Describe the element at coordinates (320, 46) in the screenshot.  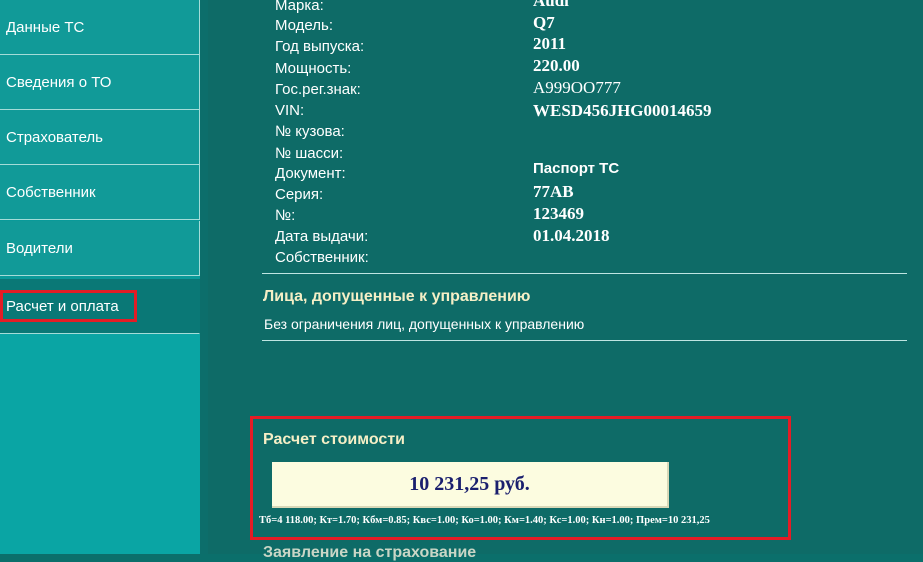
I see `field-label-year: Год выпуска:` at that location.